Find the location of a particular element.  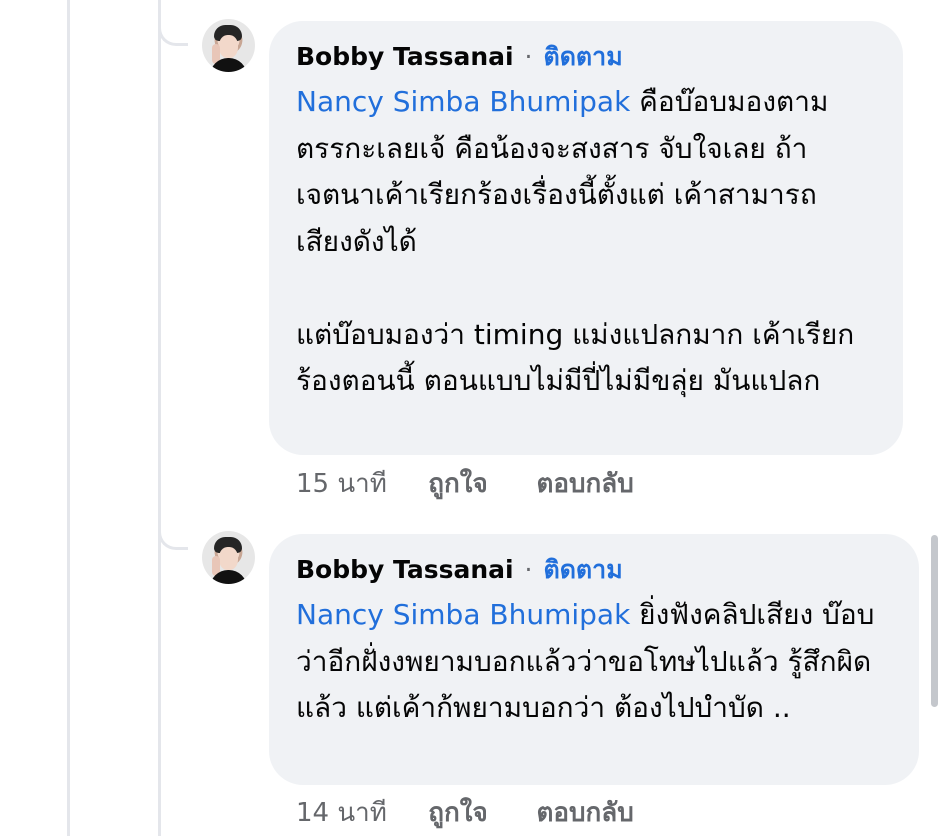

comment-actions: 14 นาที ถูกใจ ตอบกลับ is located at coordinates (465, 813).